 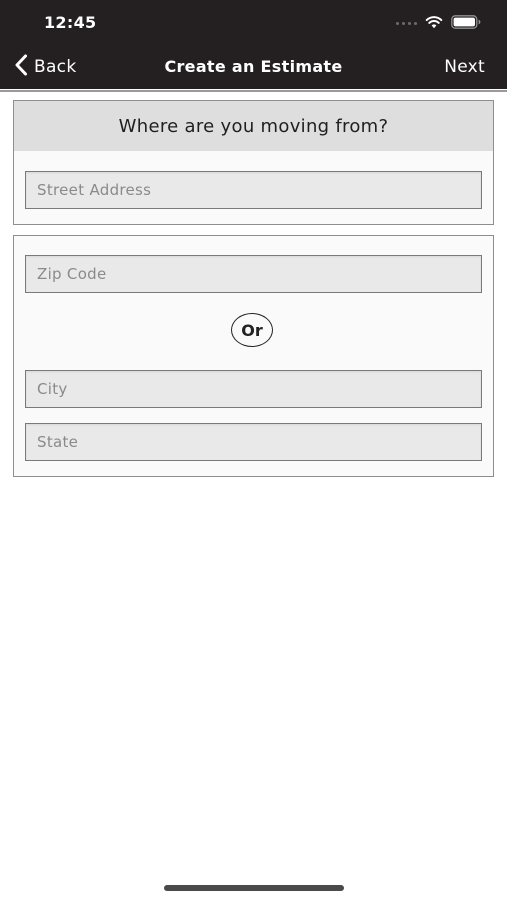 What do you see at coordinates (253, 442) in the screenshot?
I see `state-input` at bounding box center [253, 442].